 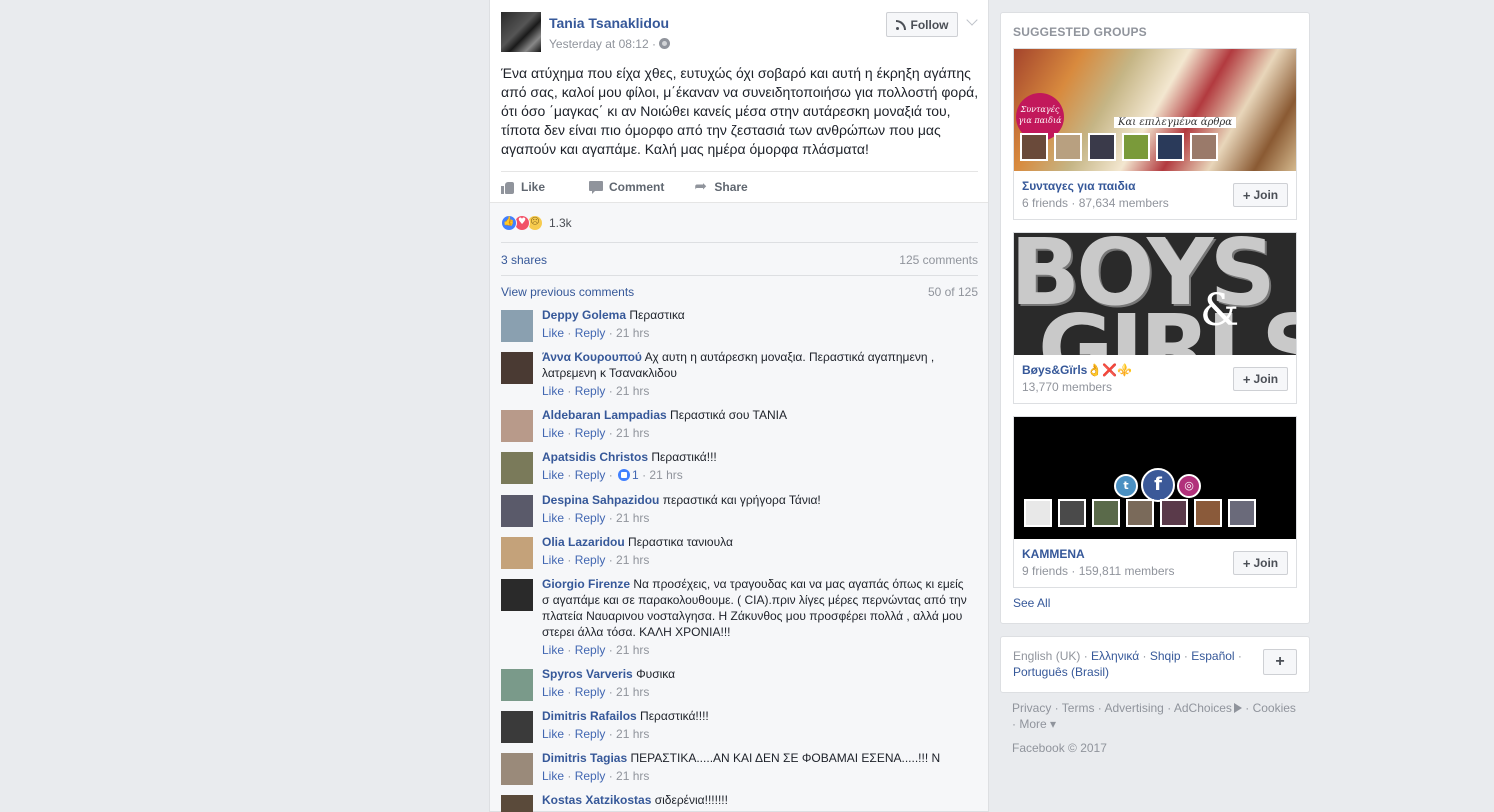 I want to click on commenter-name: Dimitris Rafailos, so click(x=589, y=716).